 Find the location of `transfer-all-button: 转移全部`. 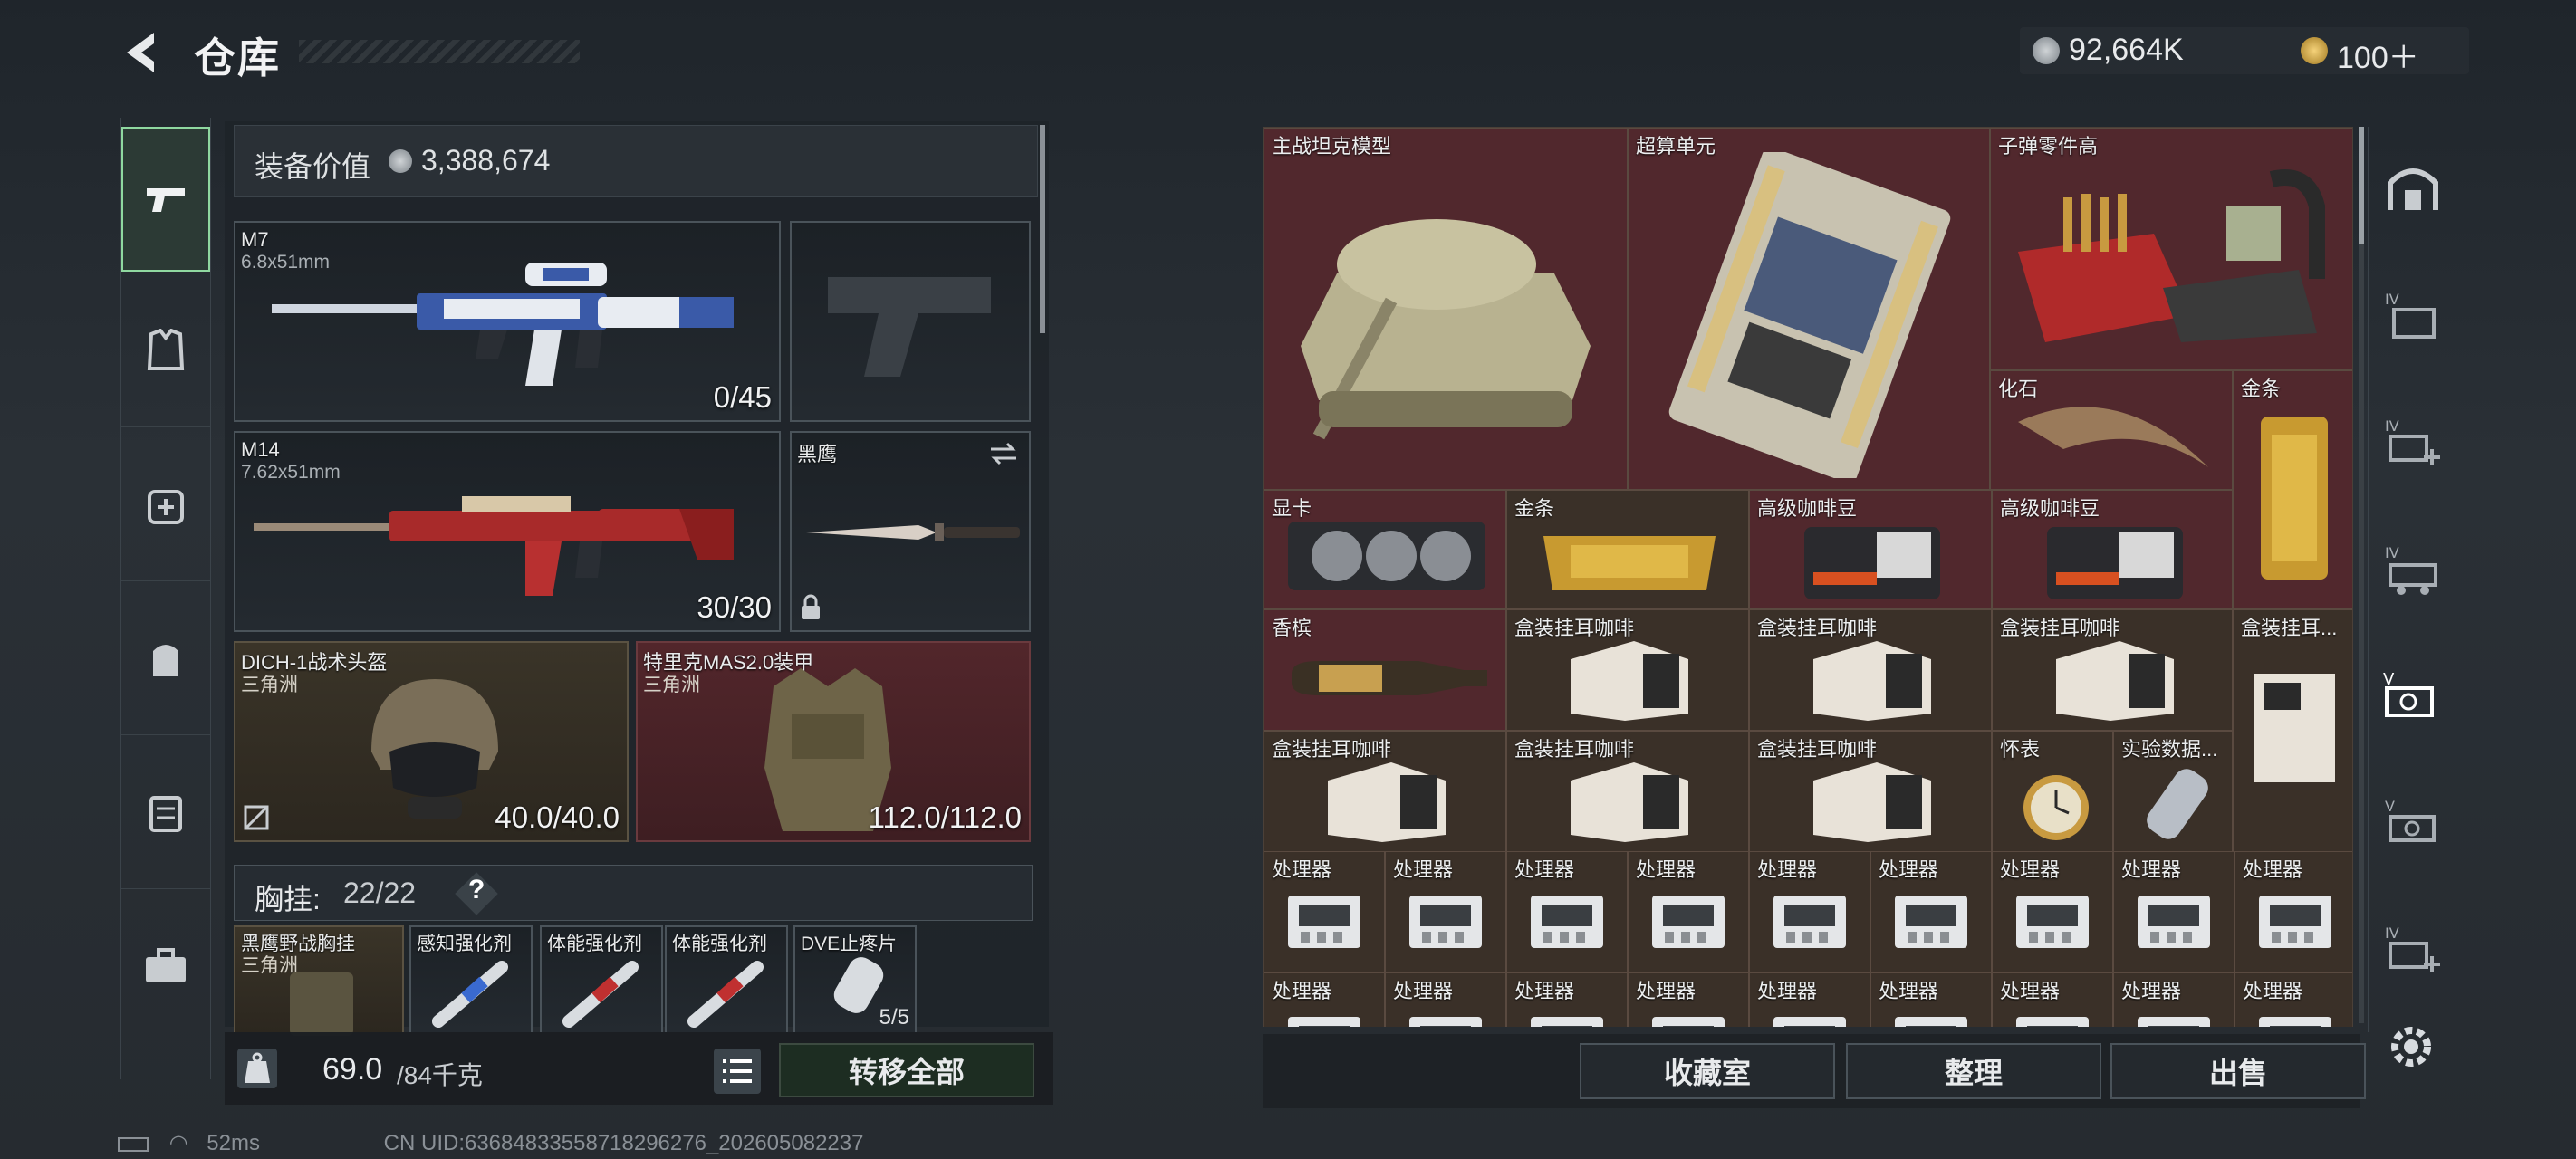

transfer-all-button: 转移全部 is located at coordinates (906, 1070).